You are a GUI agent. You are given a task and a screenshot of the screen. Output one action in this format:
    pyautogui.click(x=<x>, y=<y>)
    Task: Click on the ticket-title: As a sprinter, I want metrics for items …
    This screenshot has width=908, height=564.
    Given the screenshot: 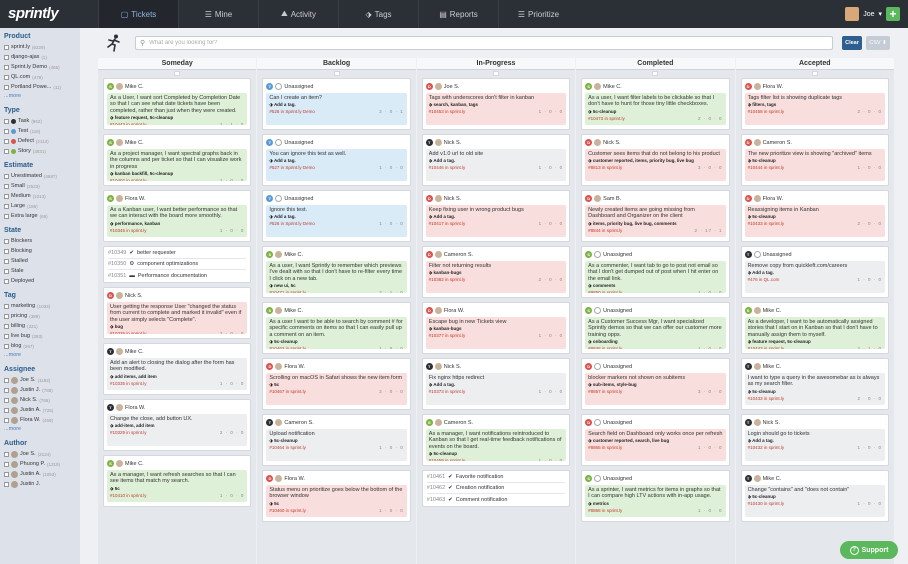 What is the action you would take?
    pyautogui.click(x=655, y=493)
    